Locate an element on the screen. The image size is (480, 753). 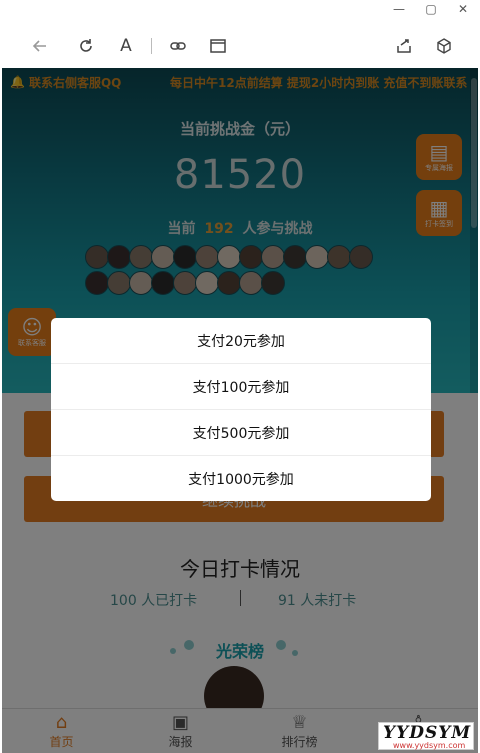
cube-icon is located at coordinates (444, 46).